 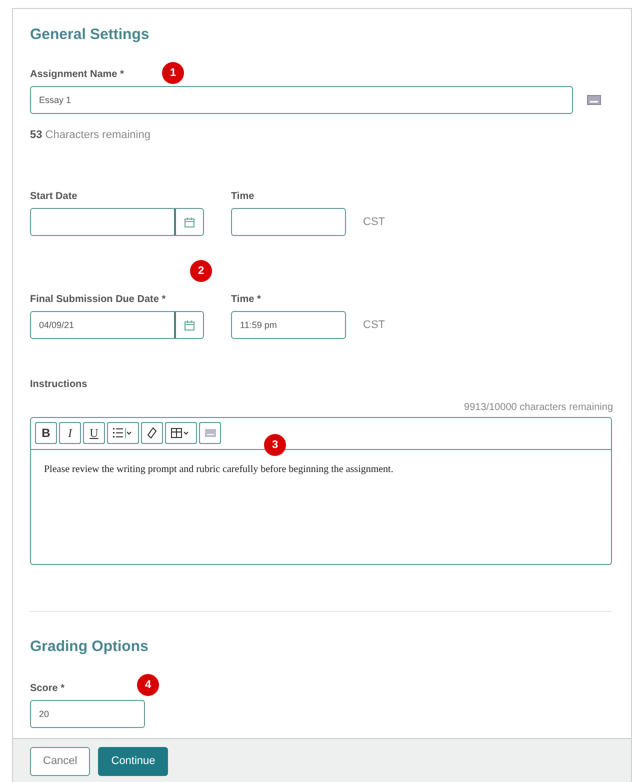 I want to click on italic-button: I, so click(x=70, y=433).